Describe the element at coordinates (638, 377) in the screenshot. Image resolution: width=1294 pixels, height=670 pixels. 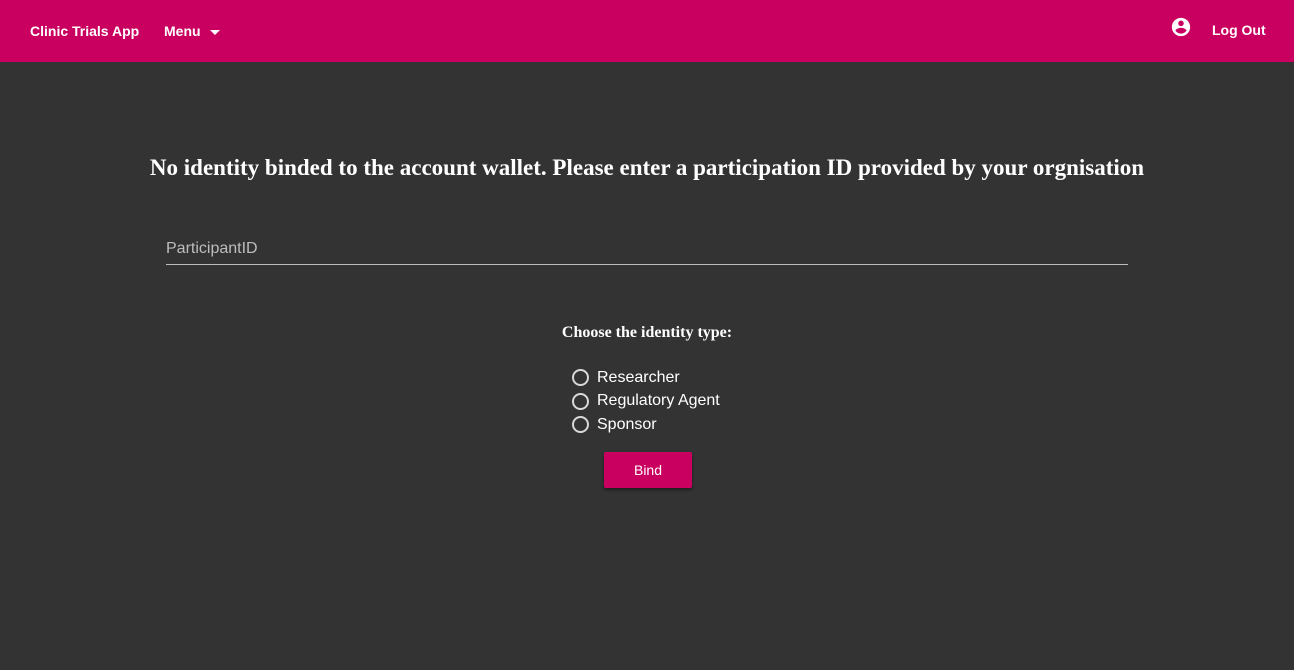
I see `radio-label: Researcher` at that location.